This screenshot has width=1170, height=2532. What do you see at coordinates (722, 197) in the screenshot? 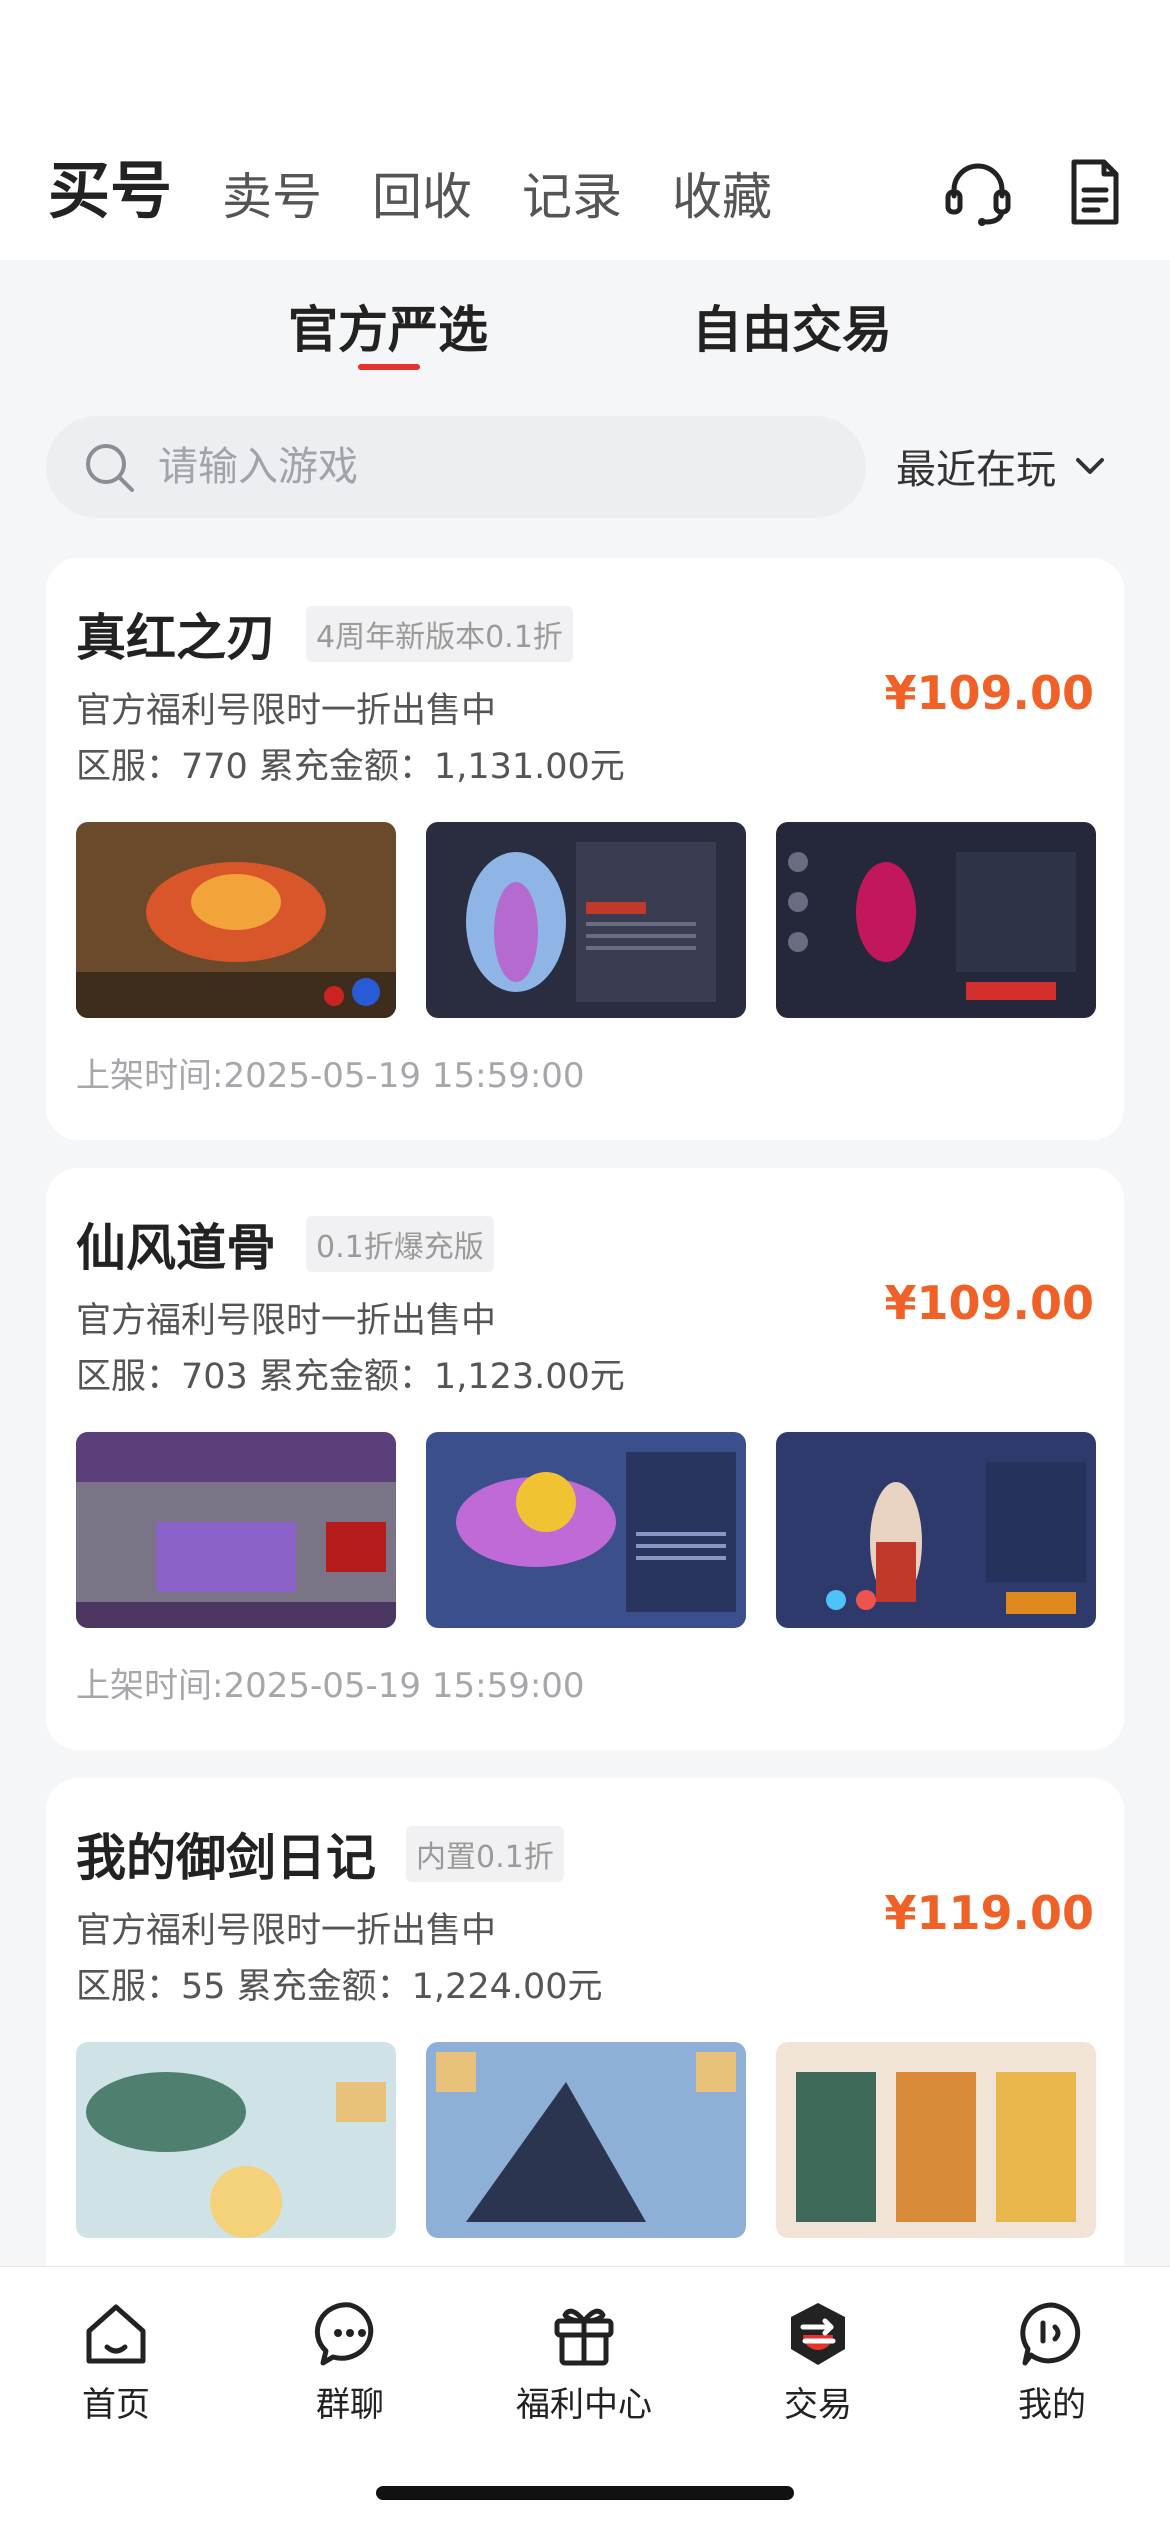
I see `tab-favorites: 收藏` at bounding box center [722, 197].